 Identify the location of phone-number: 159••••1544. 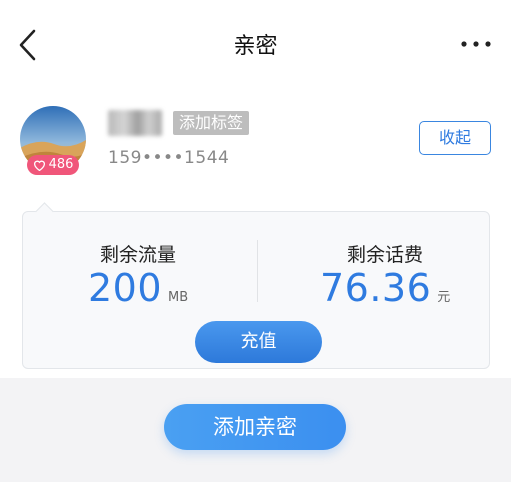
(169, 158).